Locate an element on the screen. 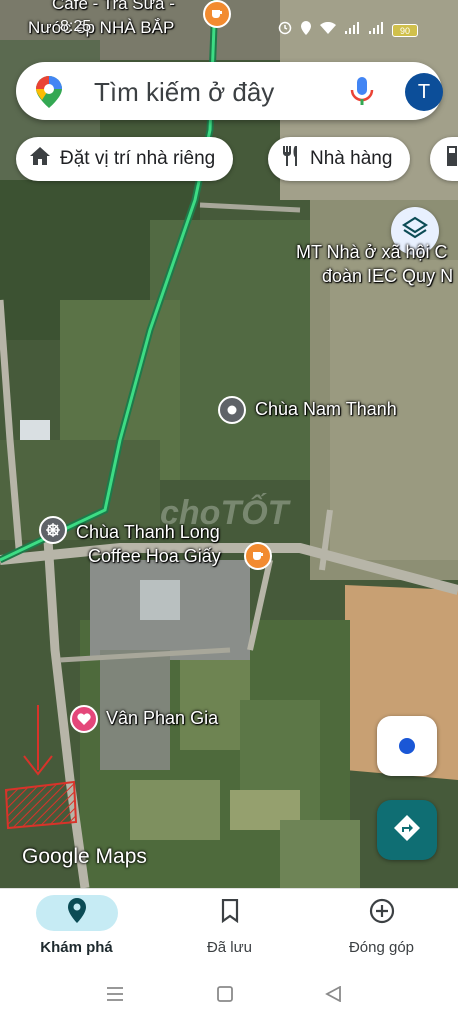  microphone-icon is located at coordinates (362, 94).